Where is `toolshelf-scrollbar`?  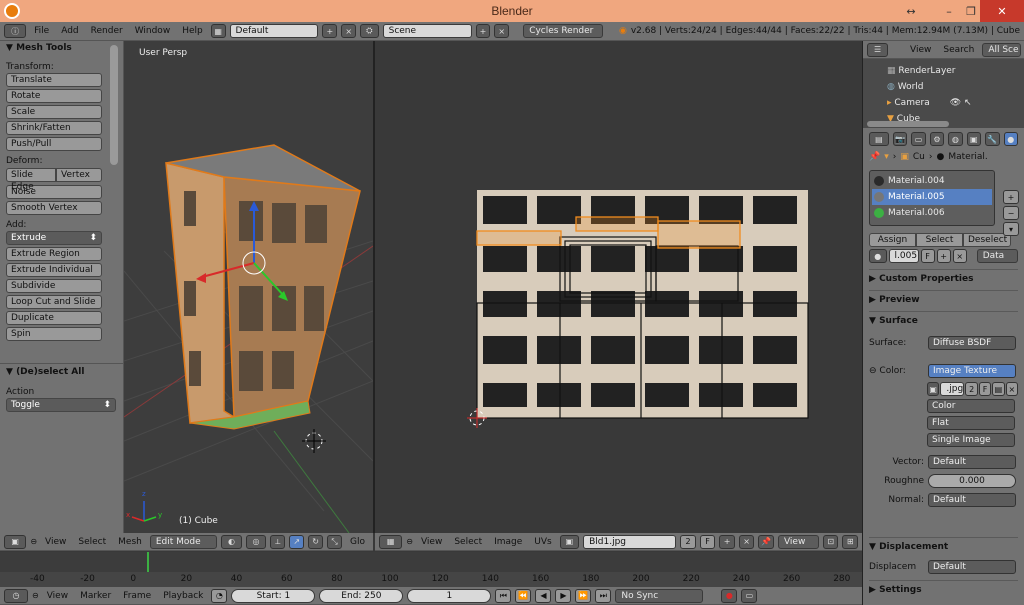
toolshelf-scrollbar is located at coordinates (114, 105).